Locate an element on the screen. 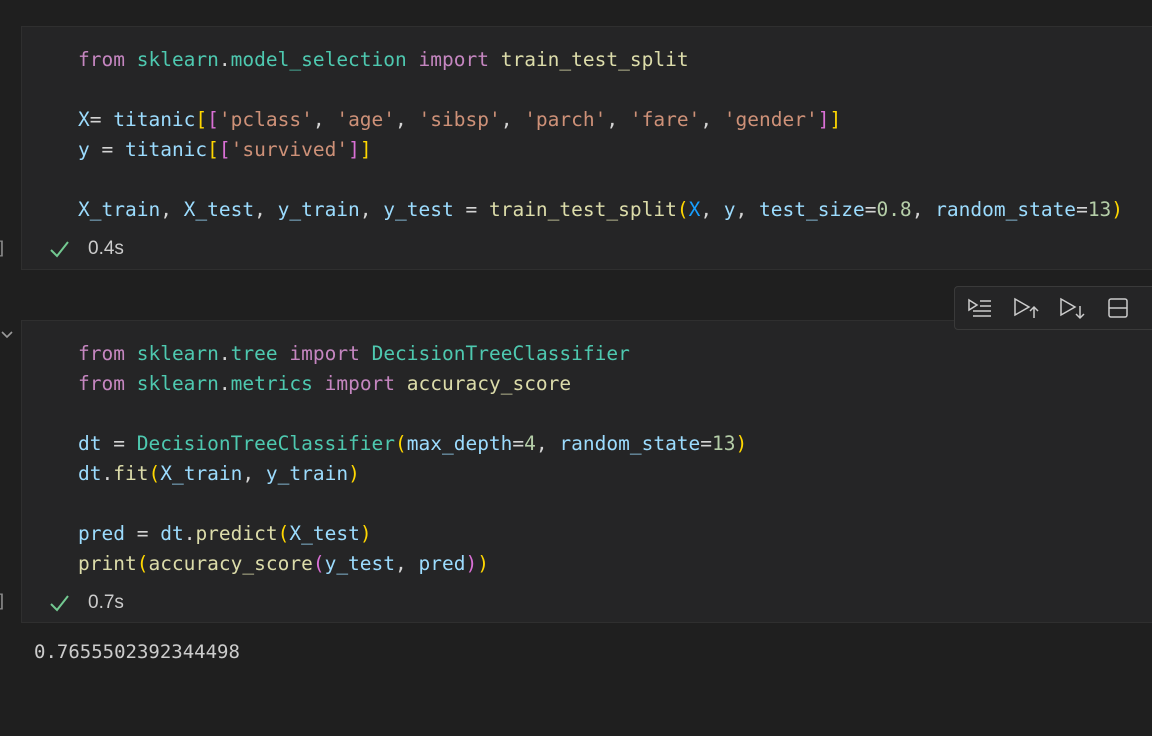 Image resolution: width=1152 pixels, height=736 pixels. code-token: 'survived' is located at coordinates (289, 149).